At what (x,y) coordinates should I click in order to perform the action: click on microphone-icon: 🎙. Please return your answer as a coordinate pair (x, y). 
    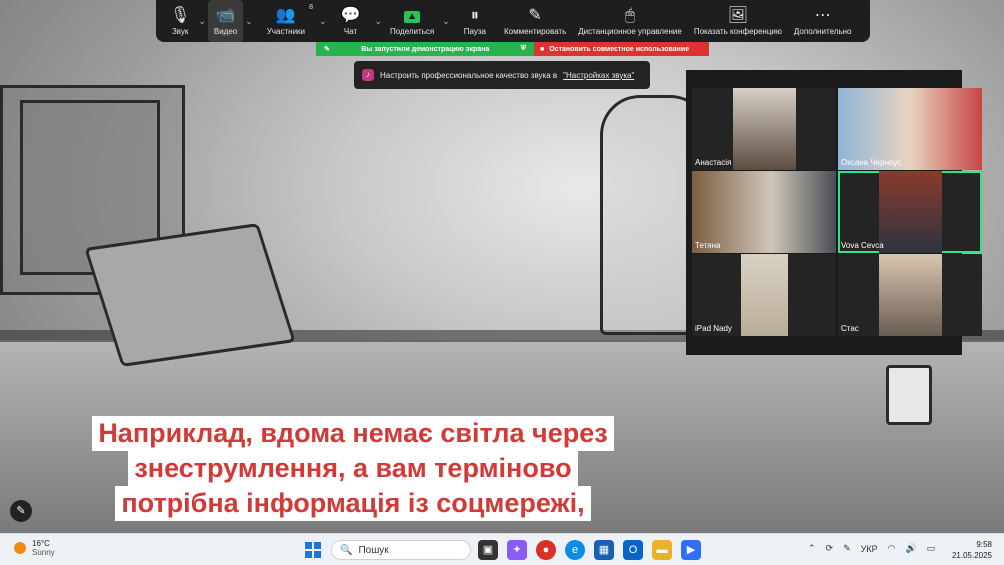
    Looking at the image, I should click on (180, 15).